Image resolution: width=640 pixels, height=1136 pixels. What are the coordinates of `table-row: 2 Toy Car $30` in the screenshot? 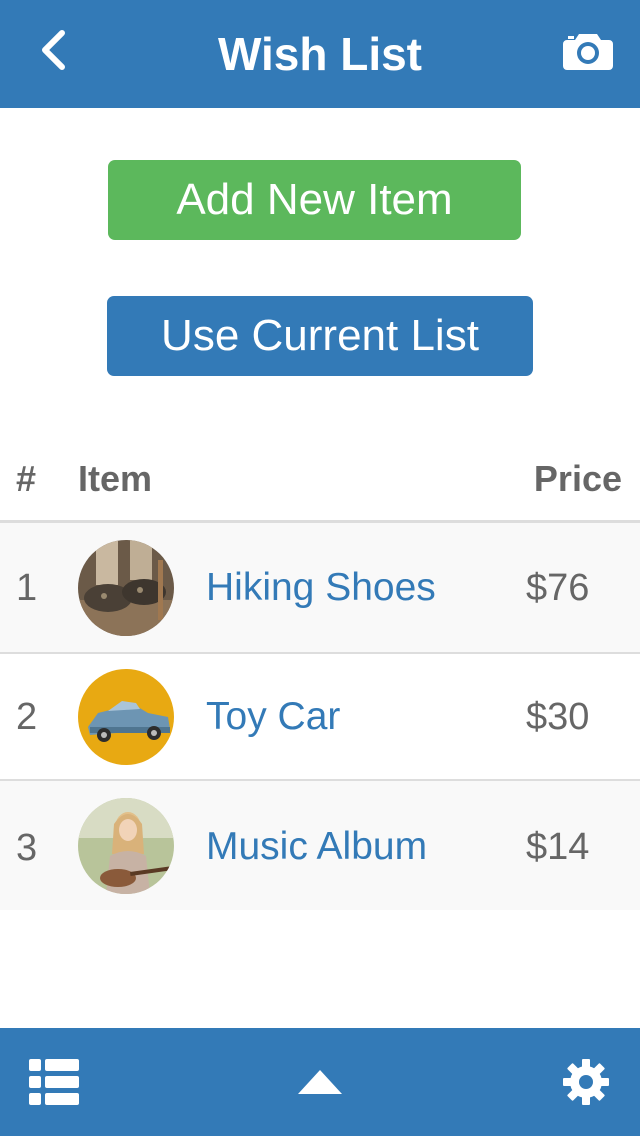 It's located at (320, 717).